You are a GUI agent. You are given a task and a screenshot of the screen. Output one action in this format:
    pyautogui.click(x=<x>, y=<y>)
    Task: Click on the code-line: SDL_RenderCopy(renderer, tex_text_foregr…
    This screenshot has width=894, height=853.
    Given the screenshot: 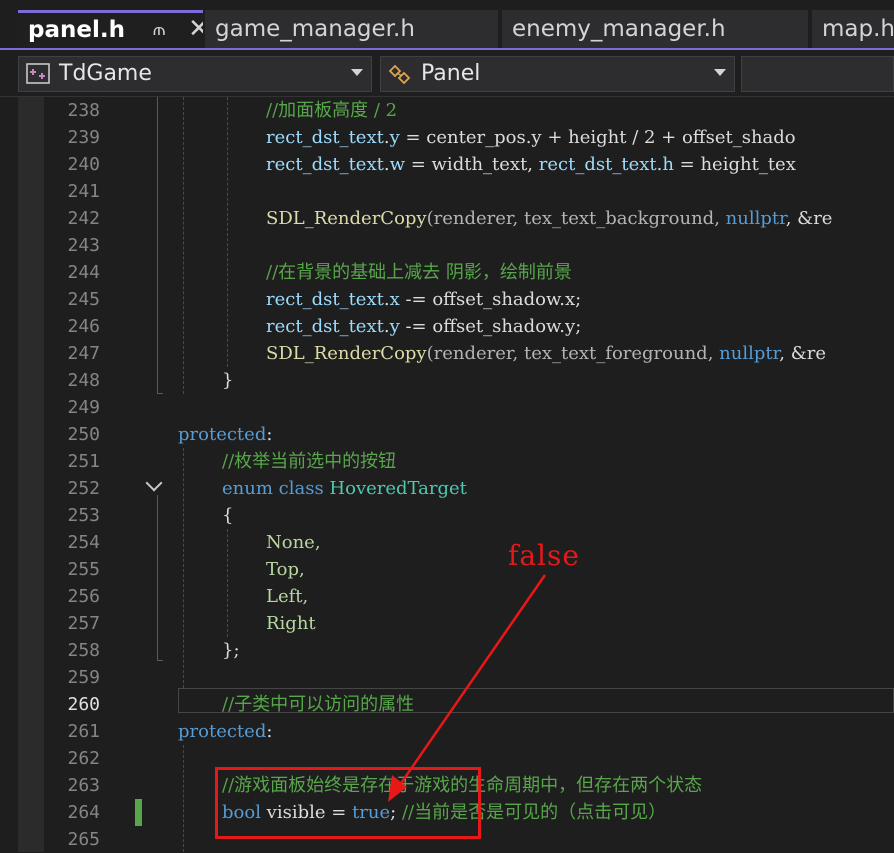 What is the action you would take?
    pyautogui.click(x=546, y=353)
    